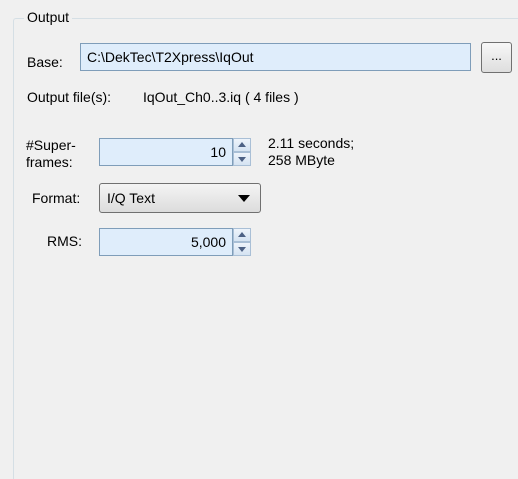 The height and width of the screenshot is (479, 518). Describe the element at coordinates (69, 97) in the screenshot. I see `output-files-label: Output file(s):` at that location.